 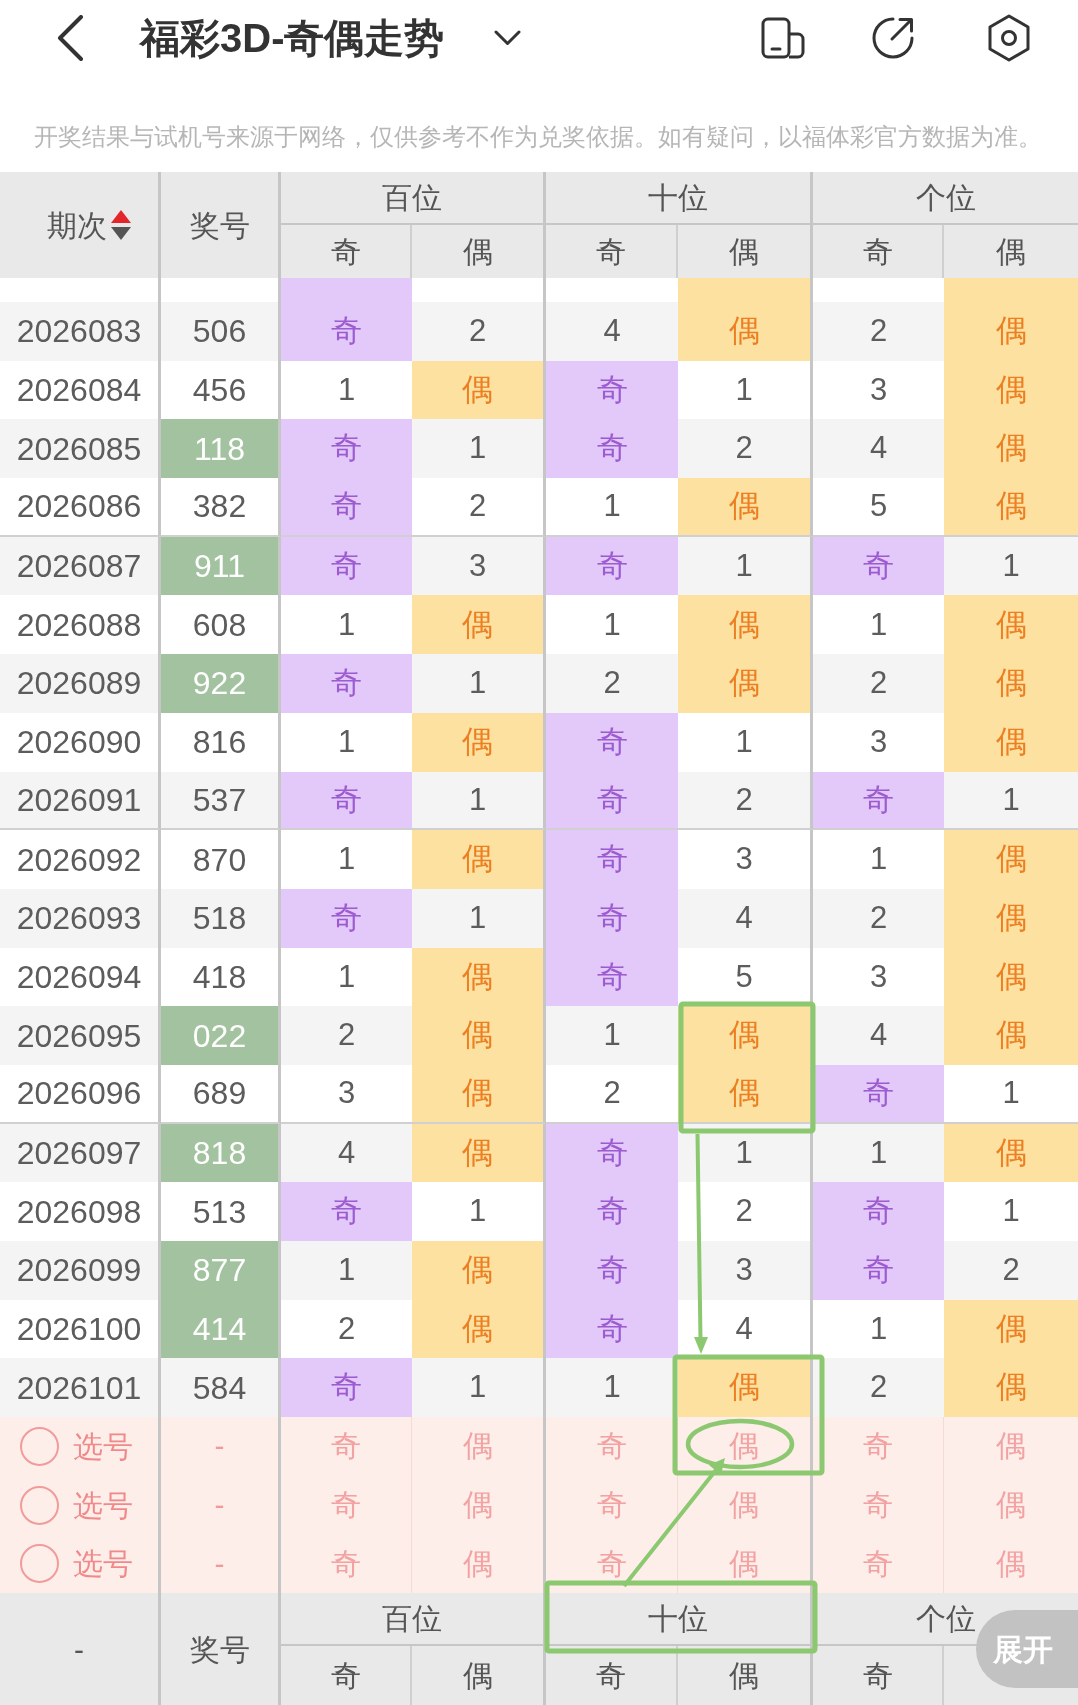 What do you see at coordinates (945, 1619) in the screenshot?
I see `position-header: 个位` at bounding box center [945, 1619].